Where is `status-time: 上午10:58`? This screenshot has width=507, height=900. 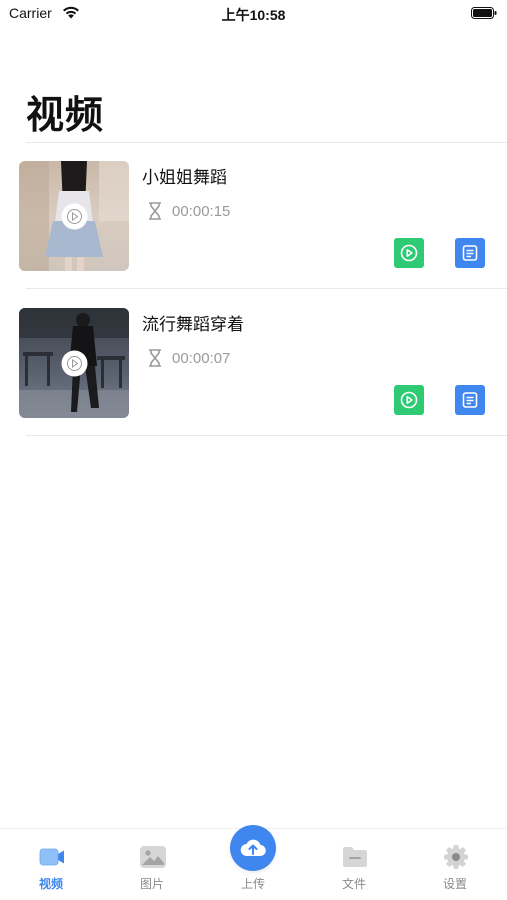 status-time: 上午10:58 is located at coordinates (253, 15).